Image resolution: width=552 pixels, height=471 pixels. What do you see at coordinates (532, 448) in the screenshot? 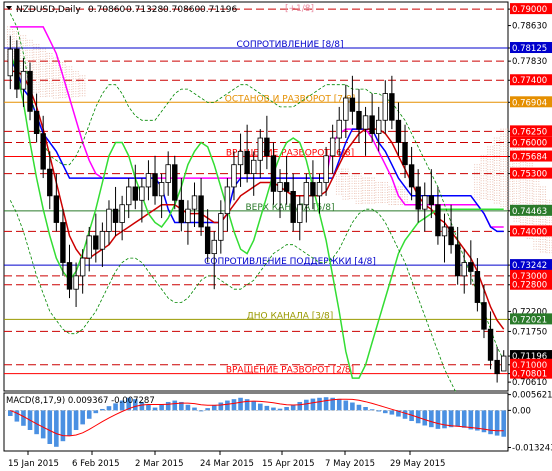
I see `macd-y-tick-label: -0.013243` at bounding box center [532, 448].